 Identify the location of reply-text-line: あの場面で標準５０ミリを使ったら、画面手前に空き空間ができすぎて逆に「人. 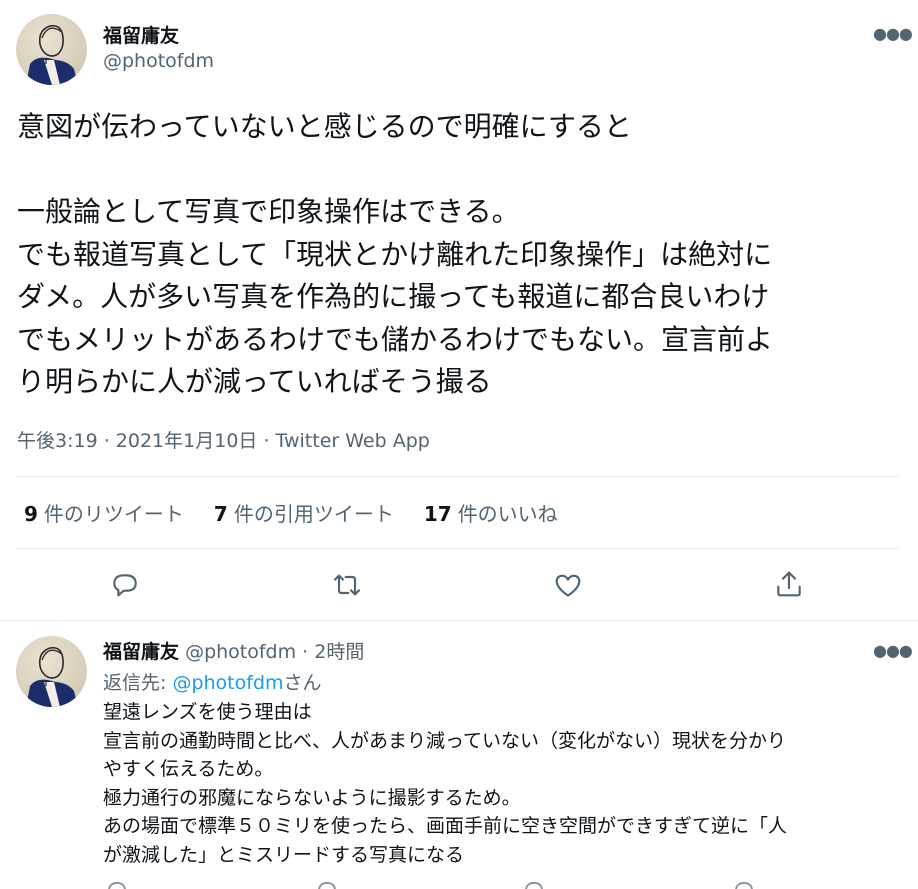
(445, 826).